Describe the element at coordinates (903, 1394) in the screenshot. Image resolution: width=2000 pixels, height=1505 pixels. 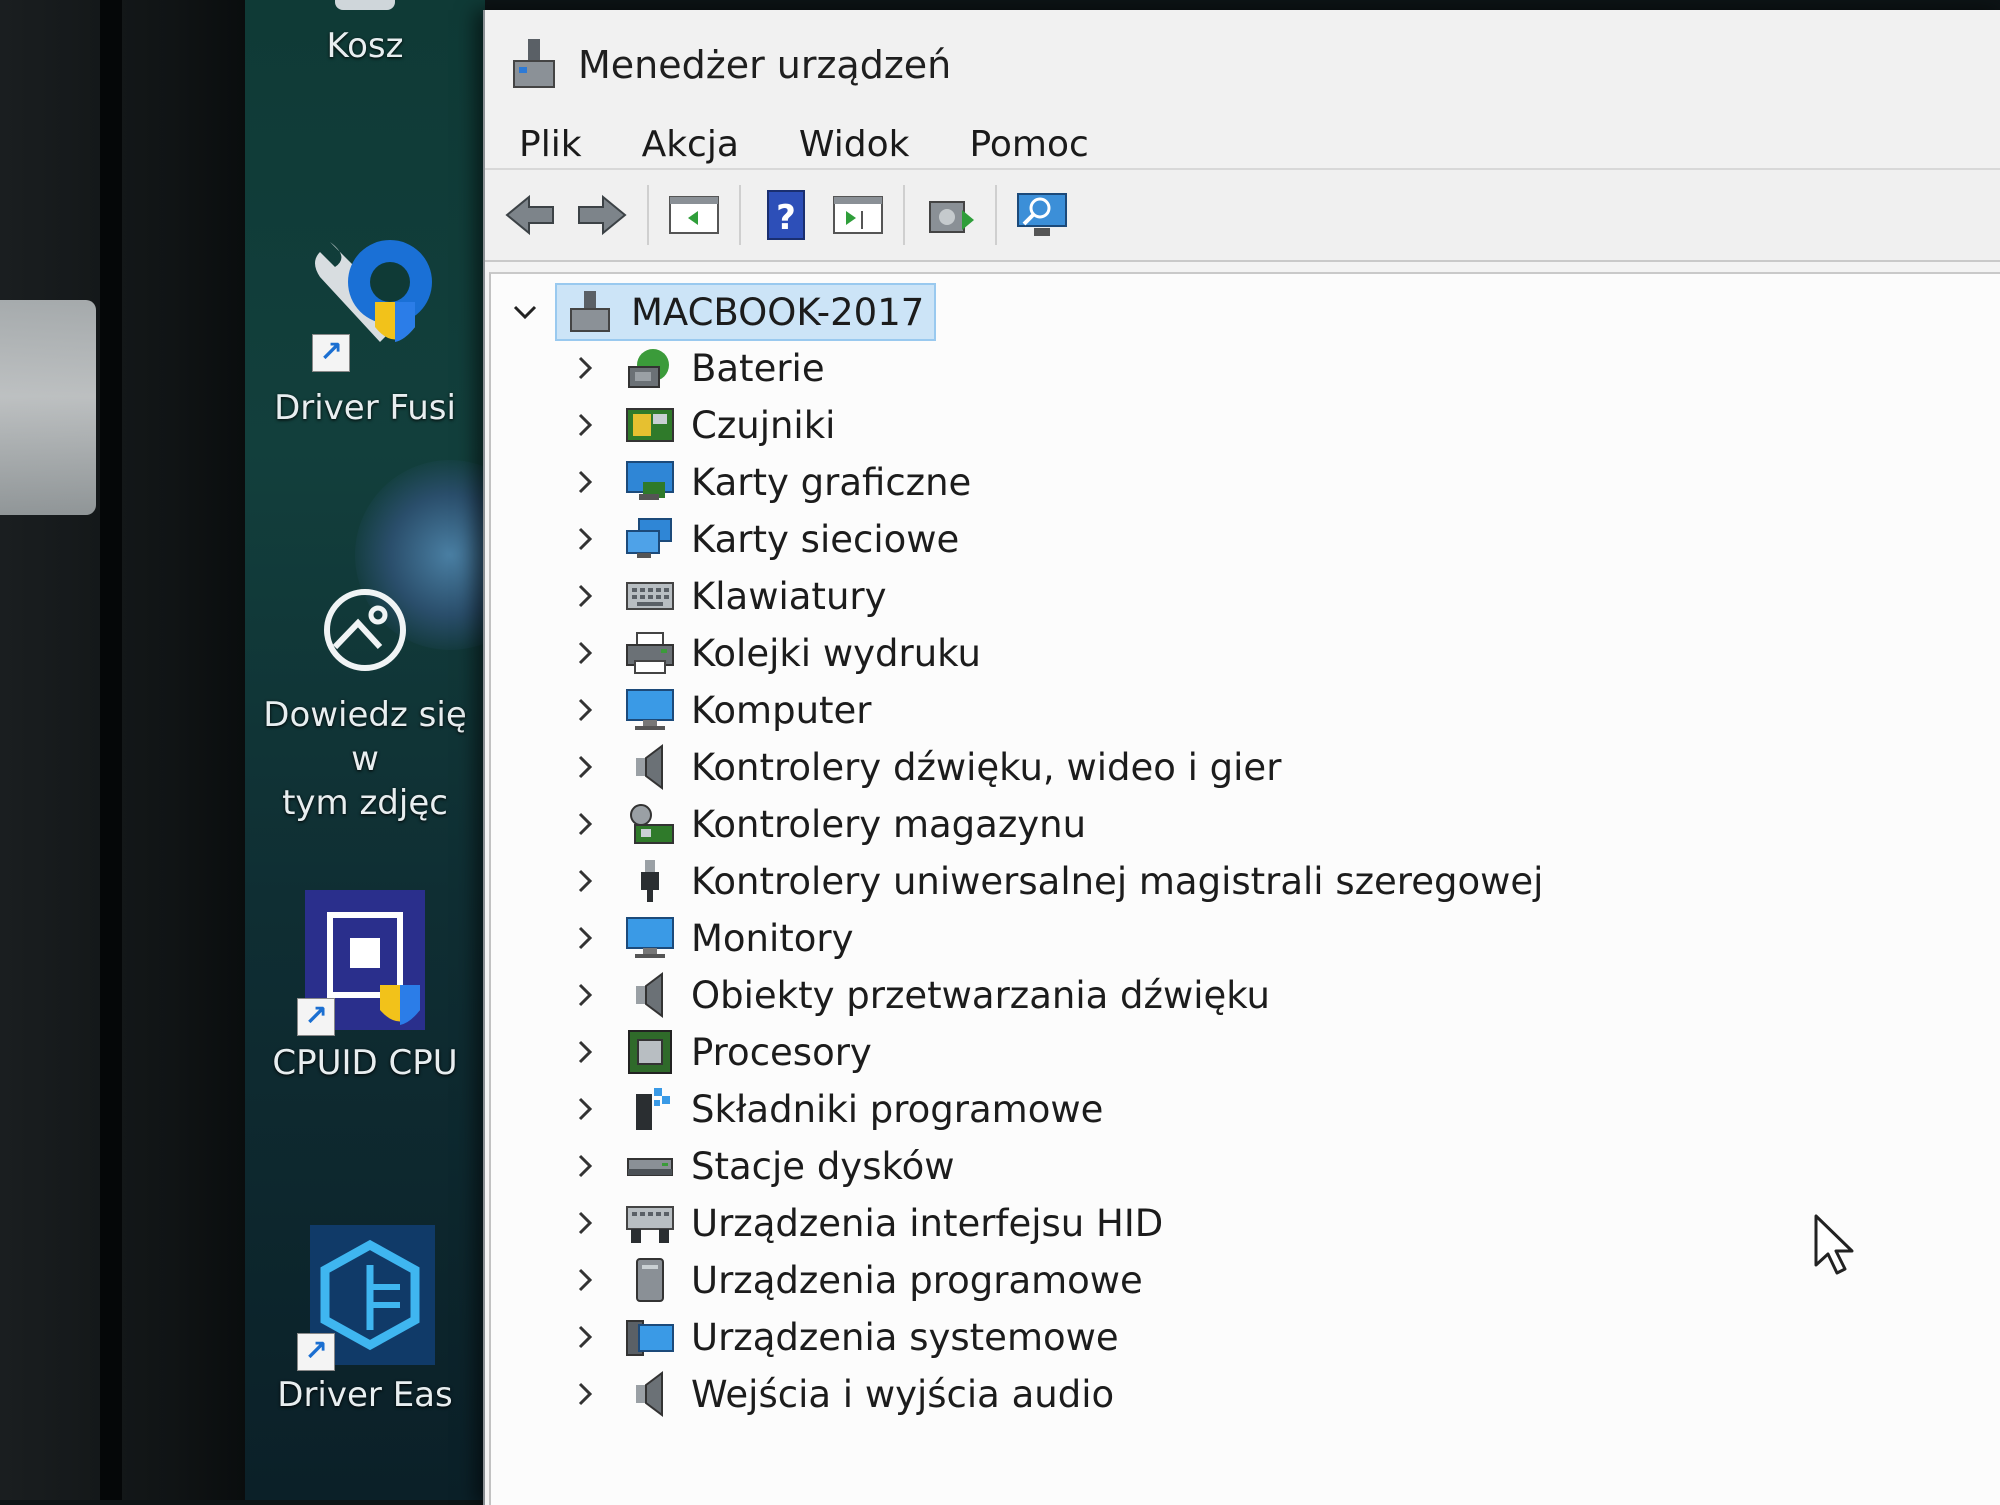
I see `tree-item-label: Wejścia i wyjścia audio` at that location.